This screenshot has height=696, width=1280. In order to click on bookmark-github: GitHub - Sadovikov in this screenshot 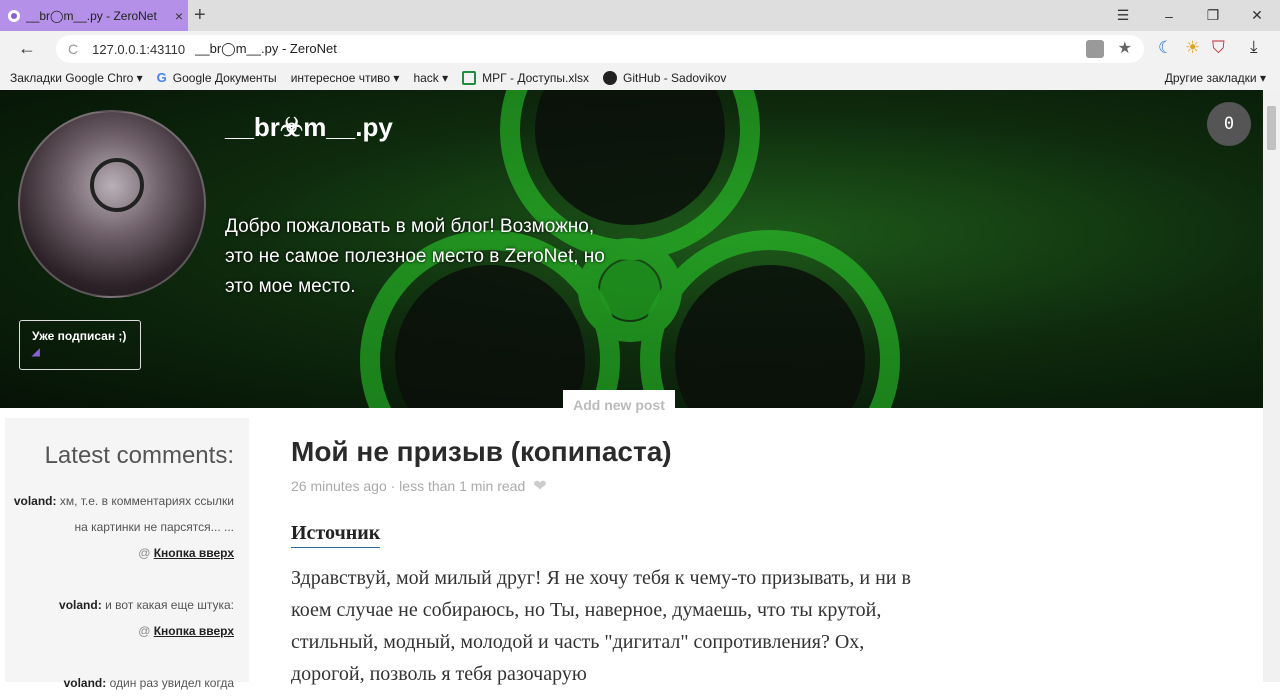, I will do `click(664, 78)`.